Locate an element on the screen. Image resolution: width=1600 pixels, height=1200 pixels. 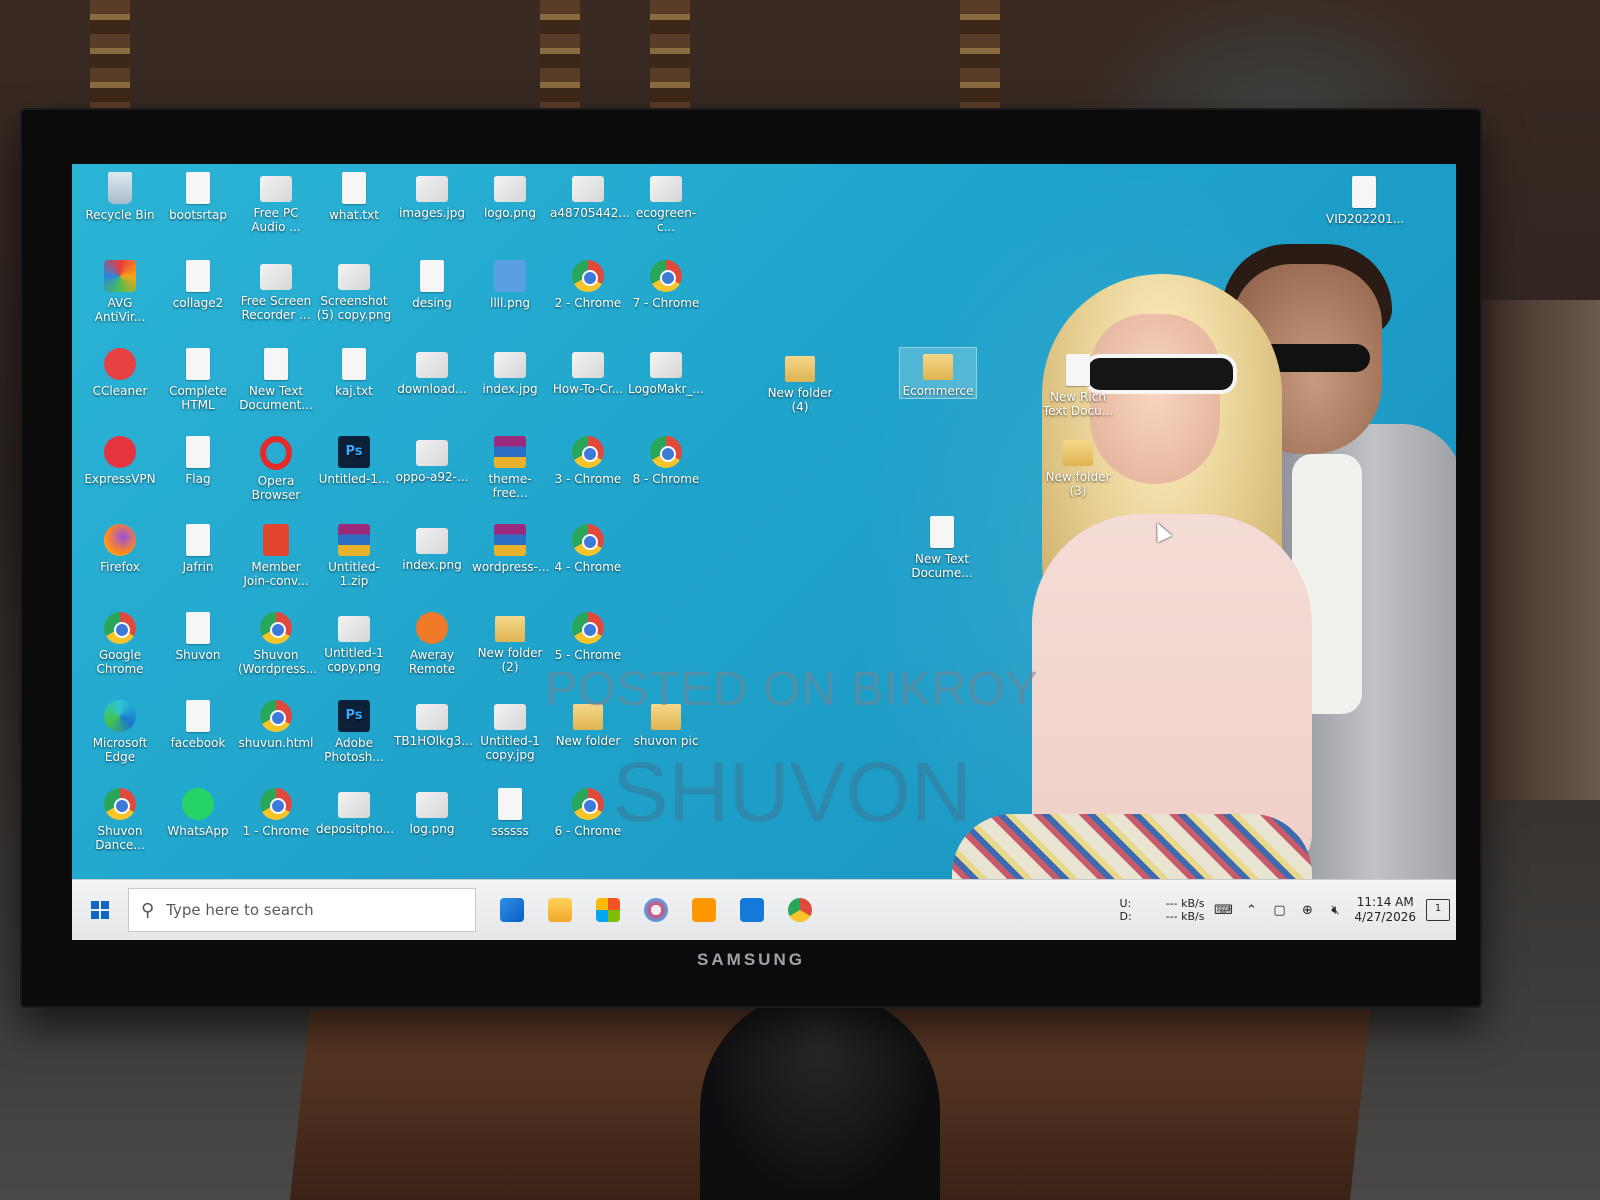
desktop-icon-label: 7 - Chrome is located at coordinates (666, 303).